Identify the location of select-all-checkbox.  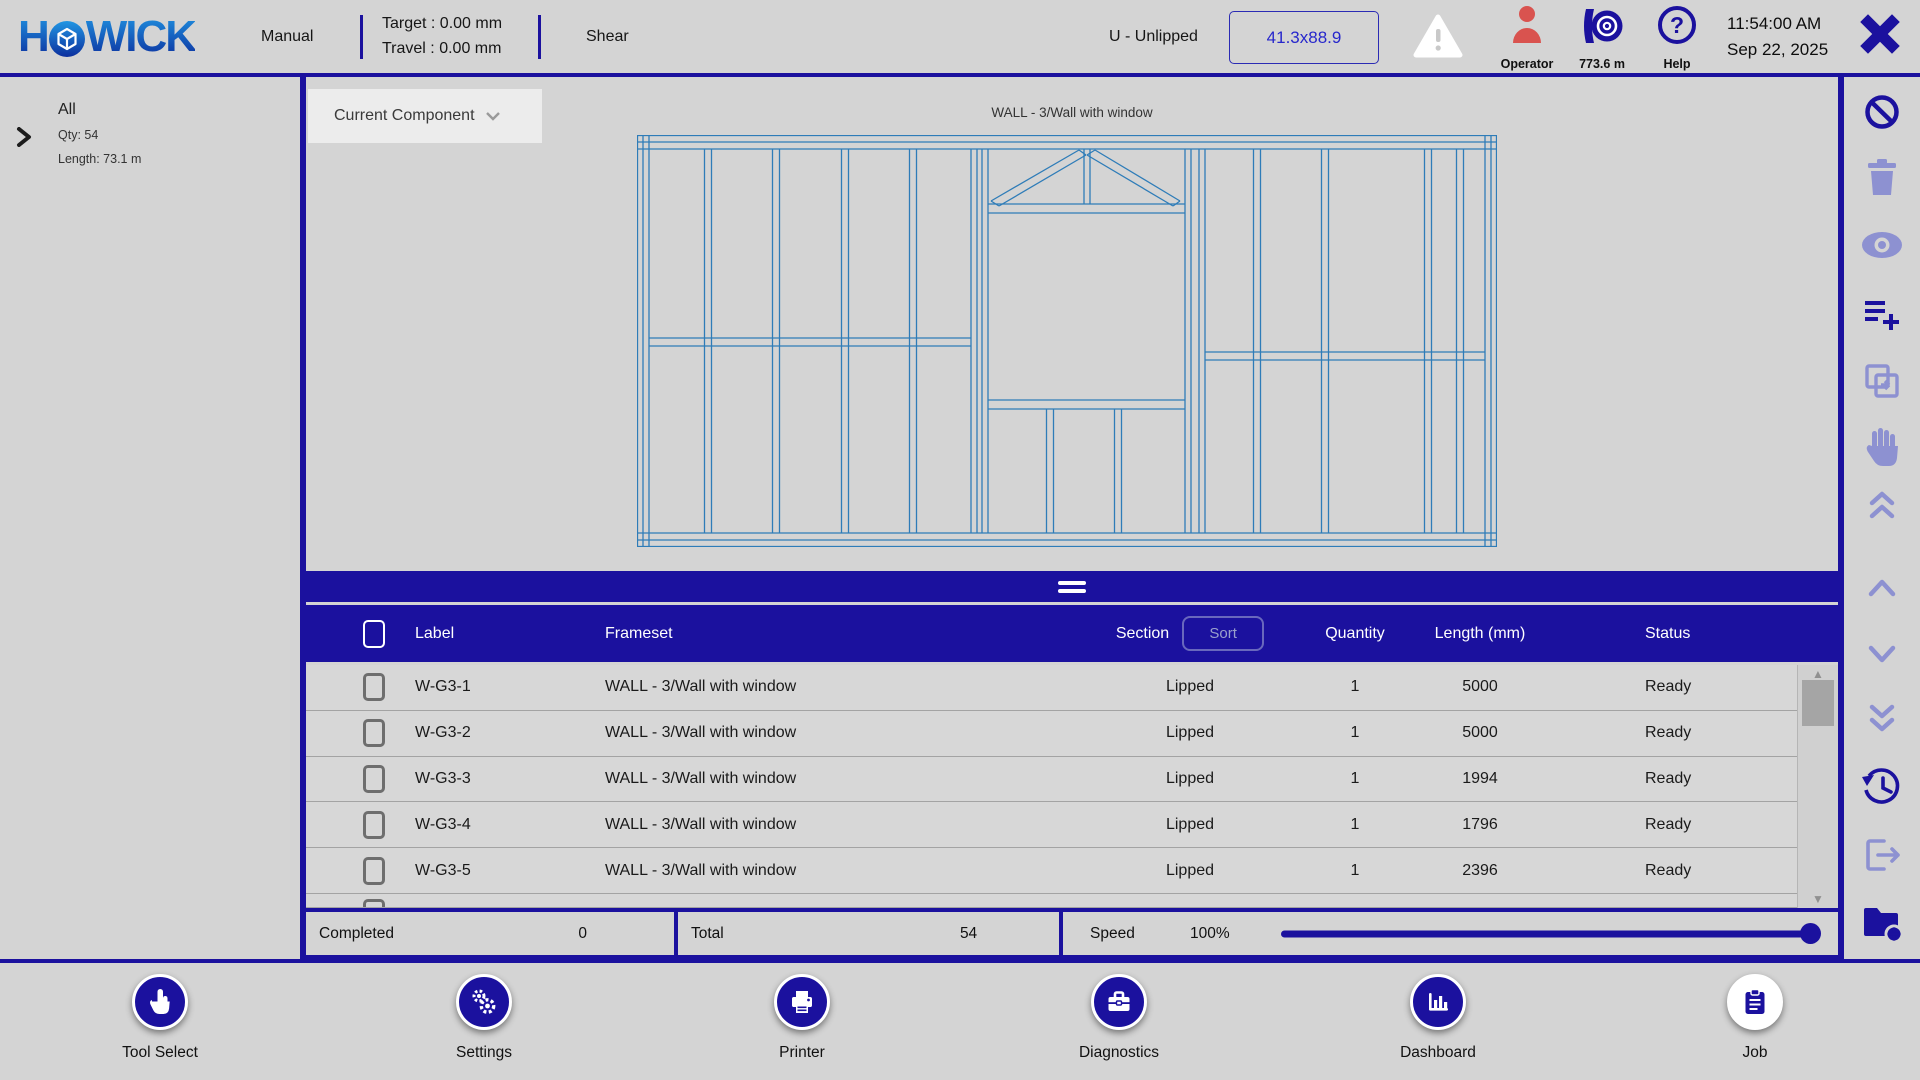
(374, 633).